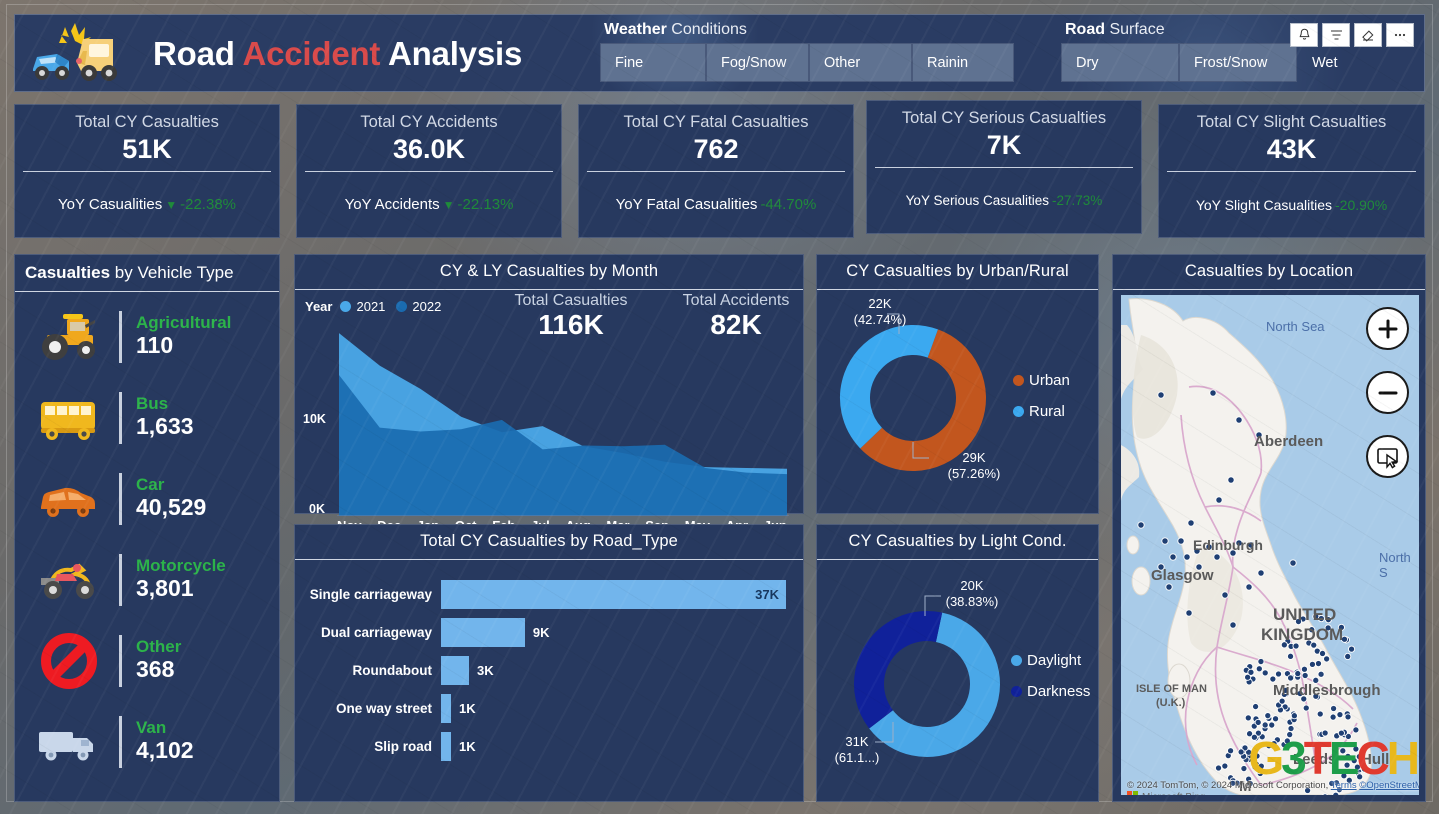 The height and width of the screenshot is (814, 1439). I want to click on list-item: Agricultural 110, so click(147, 336).